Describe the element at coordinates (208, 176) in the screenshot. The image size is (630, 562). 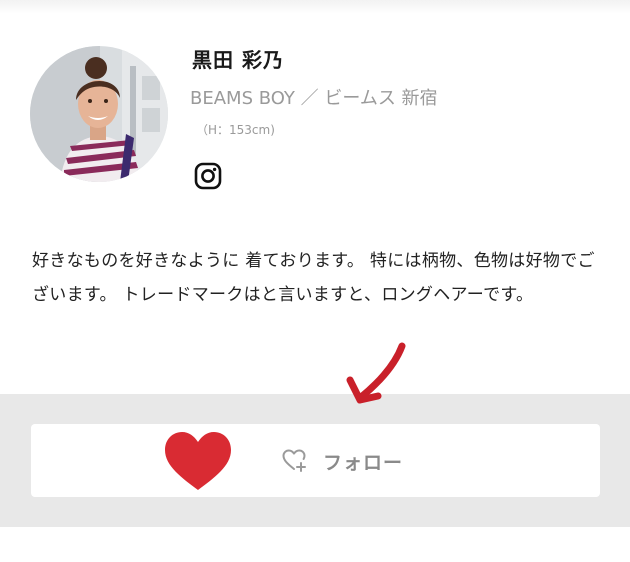
I see `instagram-icon` at that location.